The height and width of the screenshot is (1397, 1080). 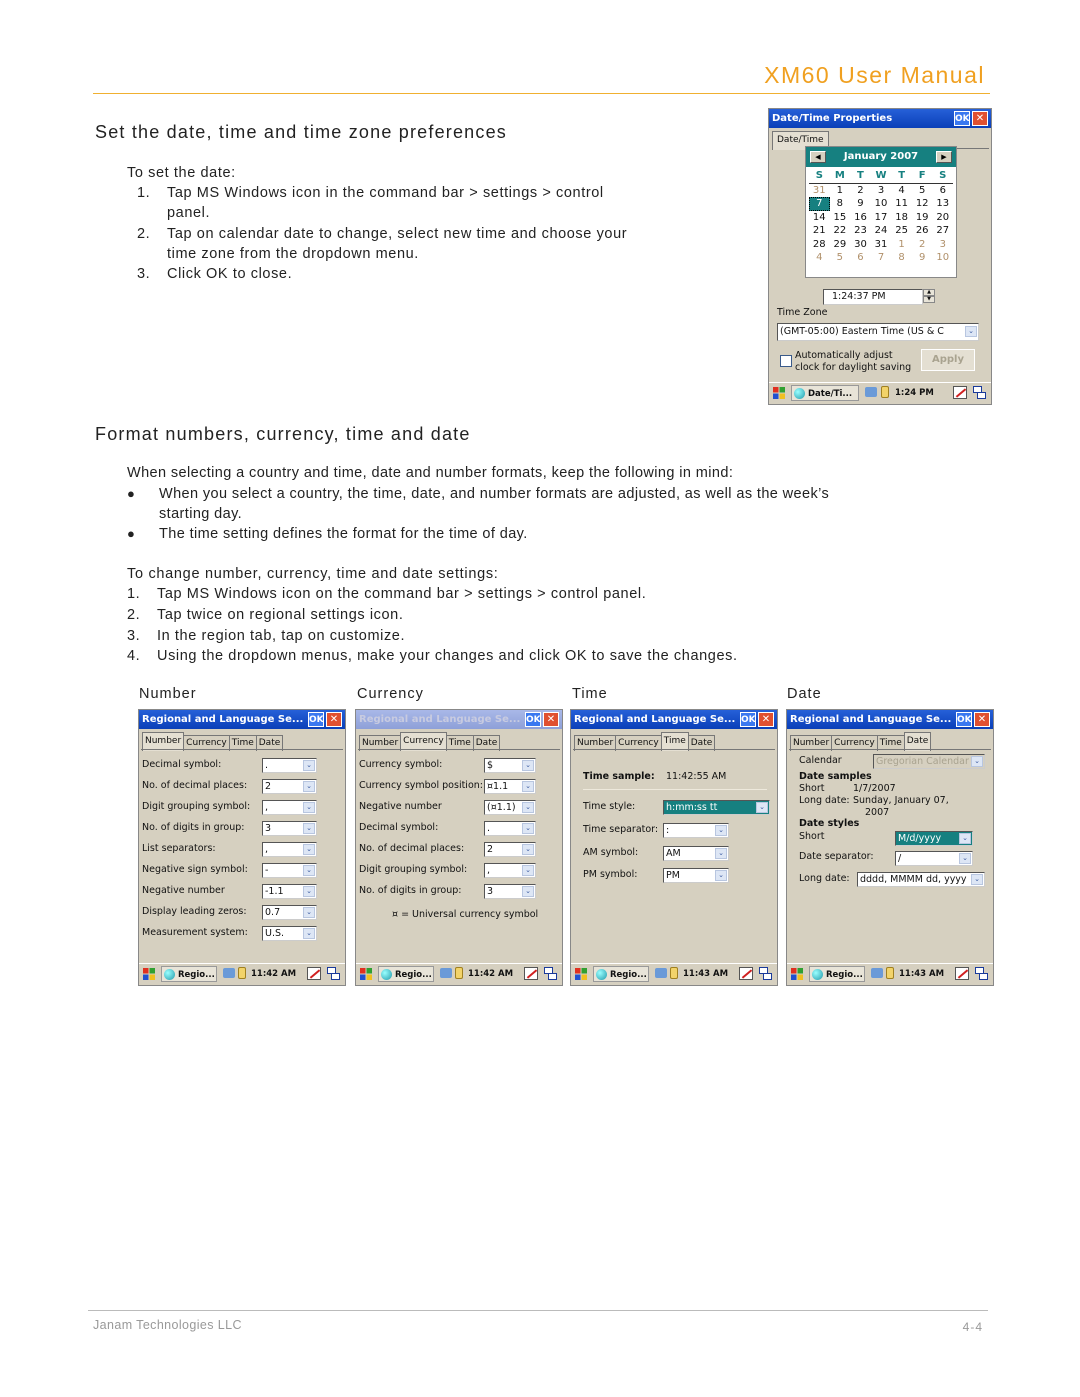 What do you see at coordinates (840, 245) in the screenshot?
I see `calendar-day: 29` at bounding box center [840, 245].